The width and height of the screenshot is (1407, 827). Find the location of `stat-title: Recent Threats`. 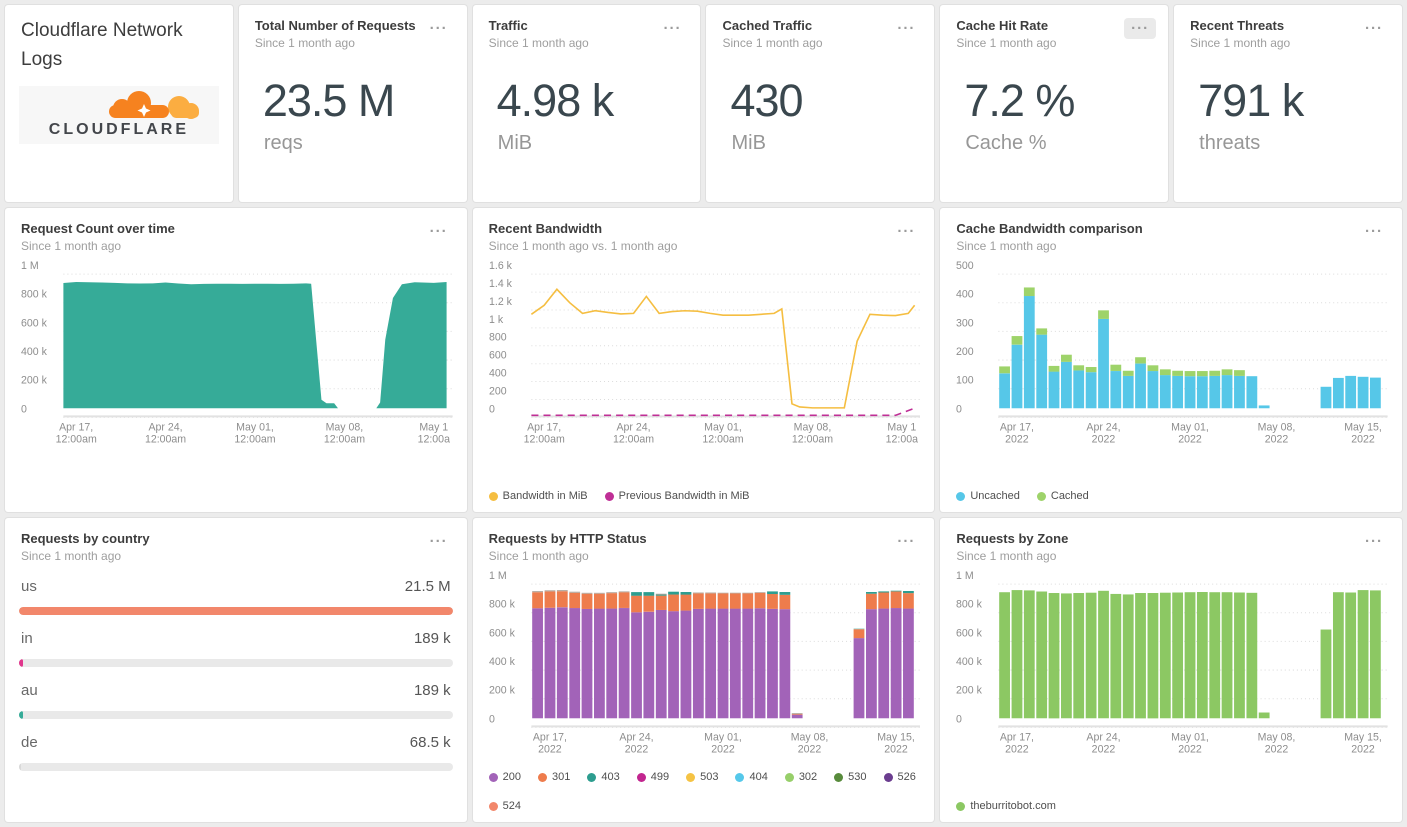

stat-title: Recent Threats is located at coordinates (1240, 25).